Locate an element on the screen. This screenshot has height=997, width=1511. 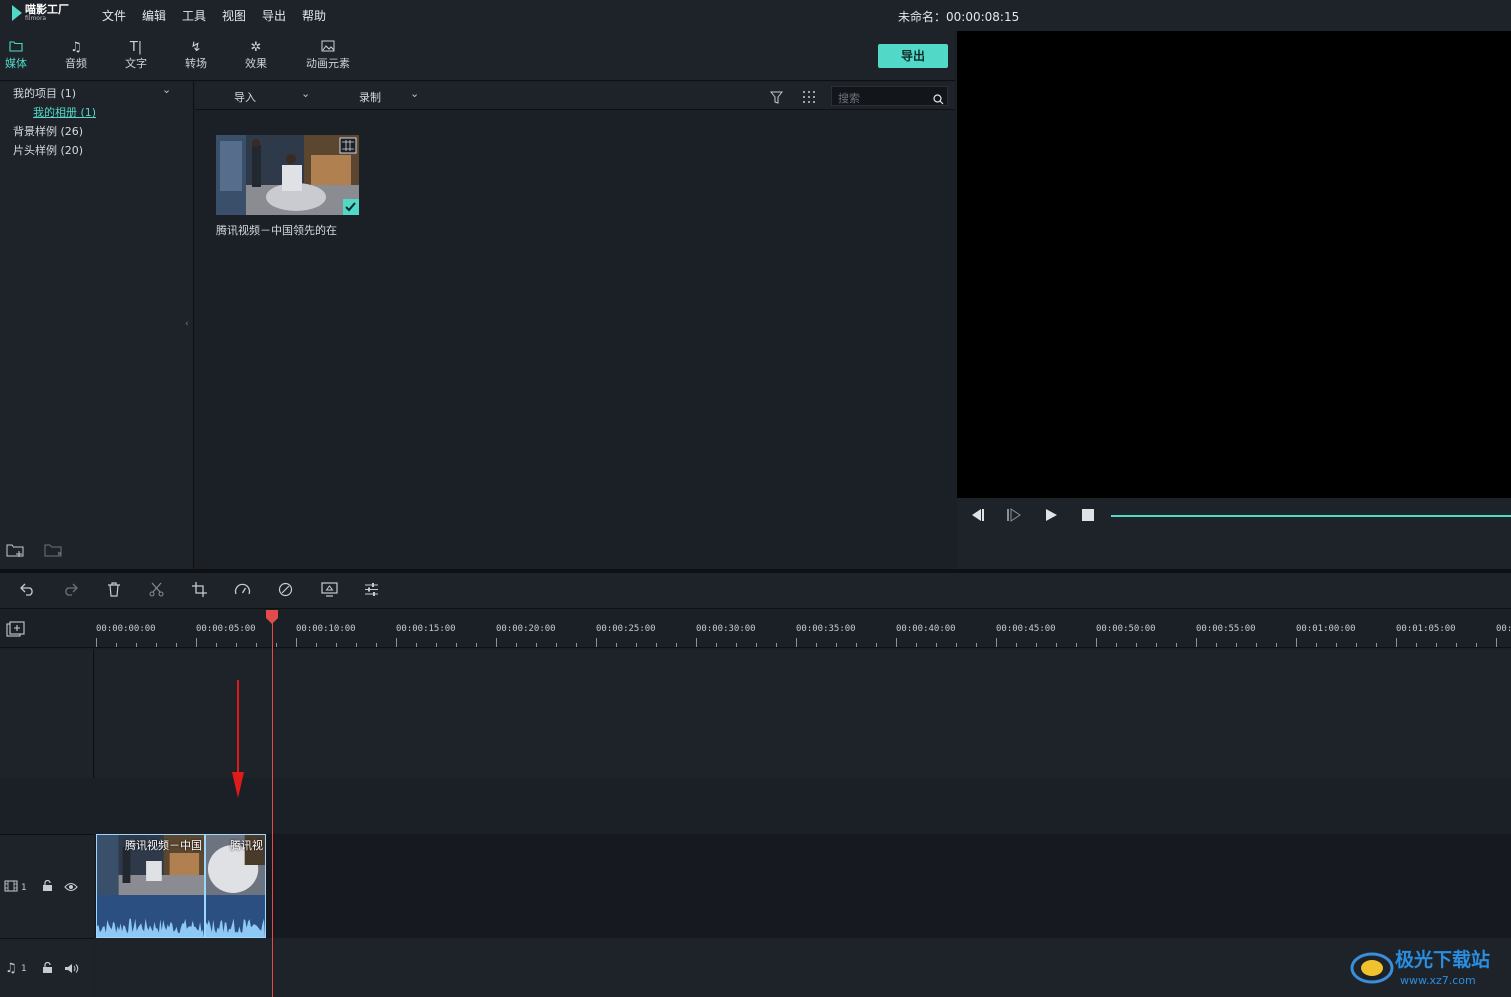
image-icon is located at coordinates (328, 43).